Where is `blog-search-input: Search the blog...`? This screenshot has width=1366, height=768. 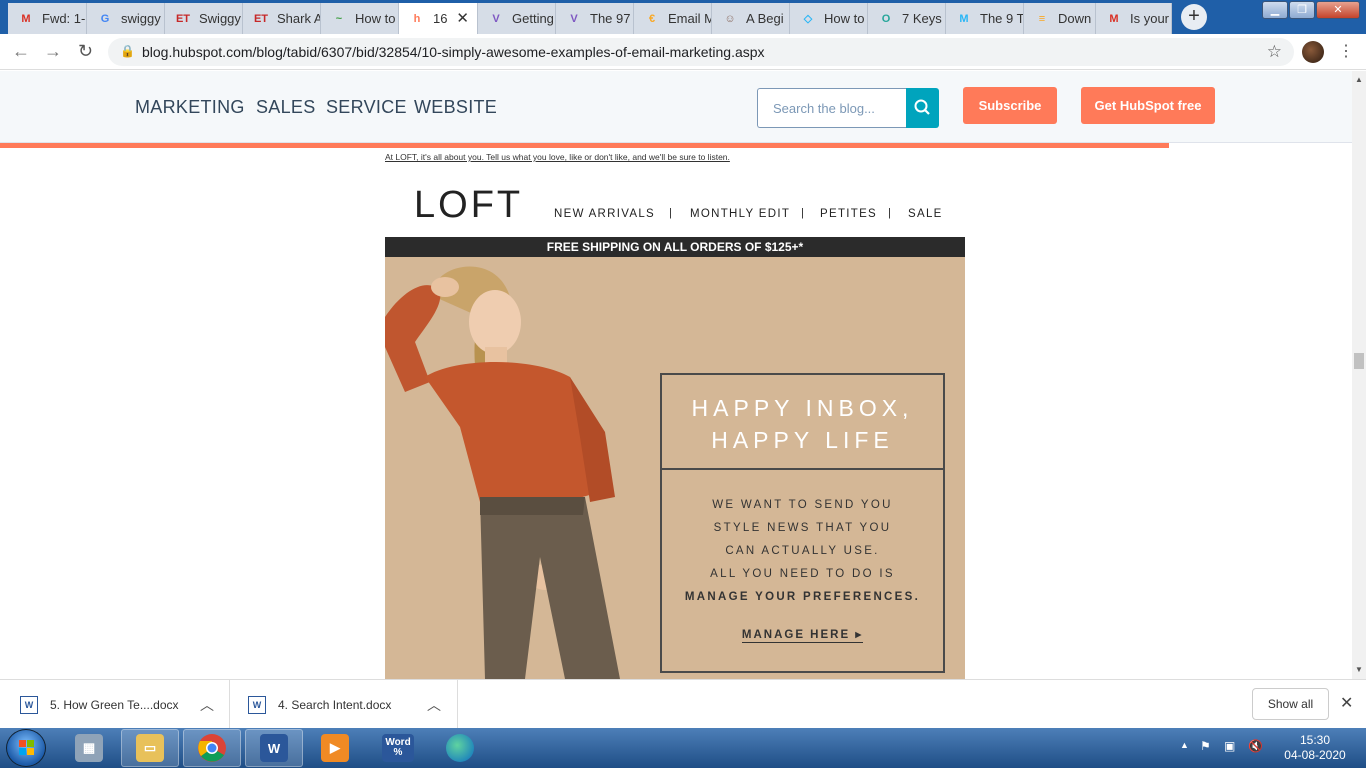 blog-search-input: Search the blog... is located at coordinates (832, 108).